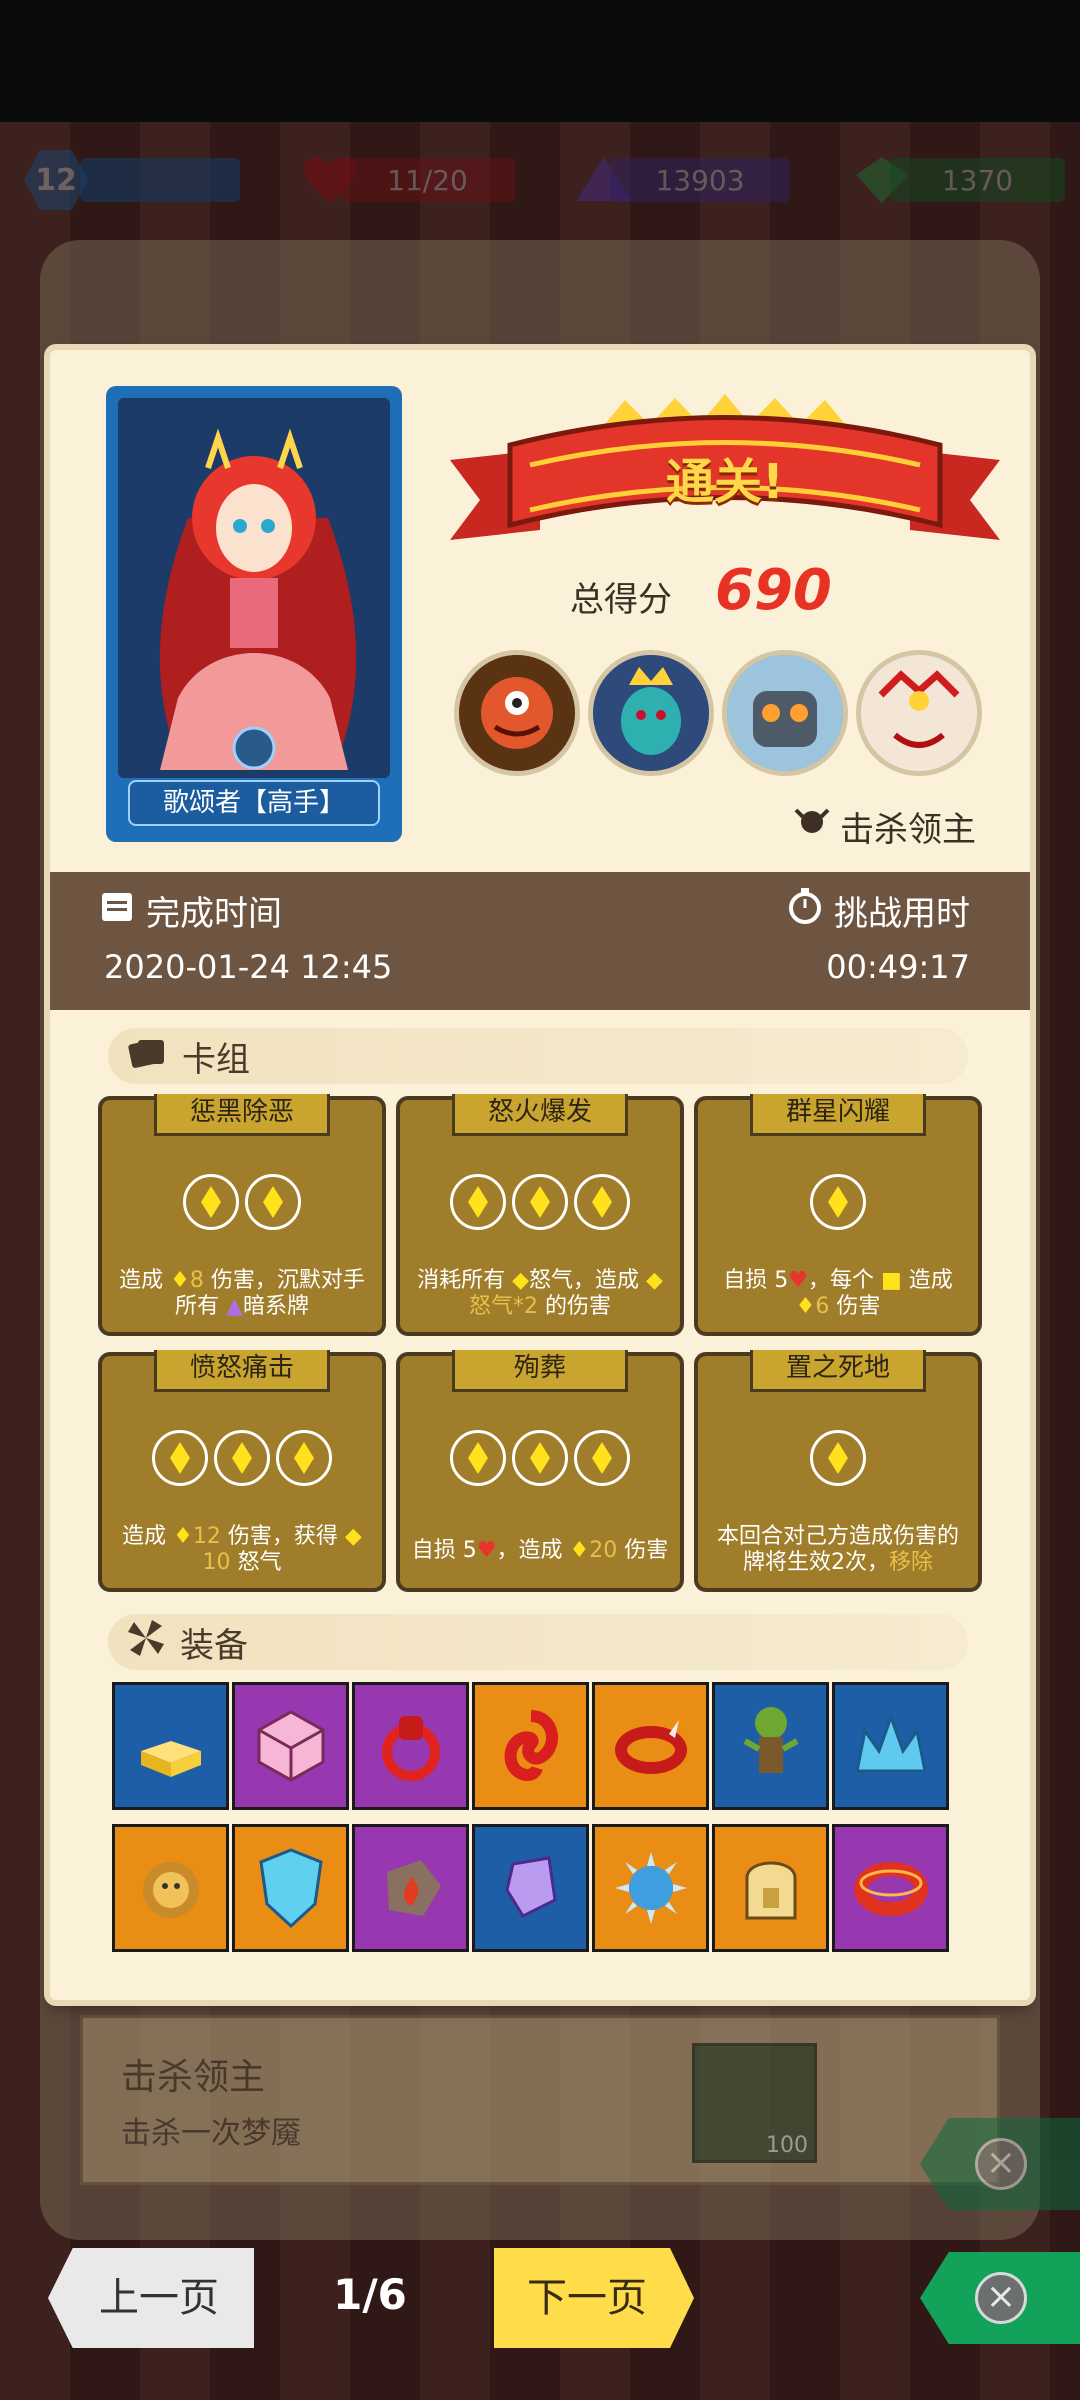 The image size is (1080, 2400). I want to click on lion-ring-icon, so click(170, 1888).